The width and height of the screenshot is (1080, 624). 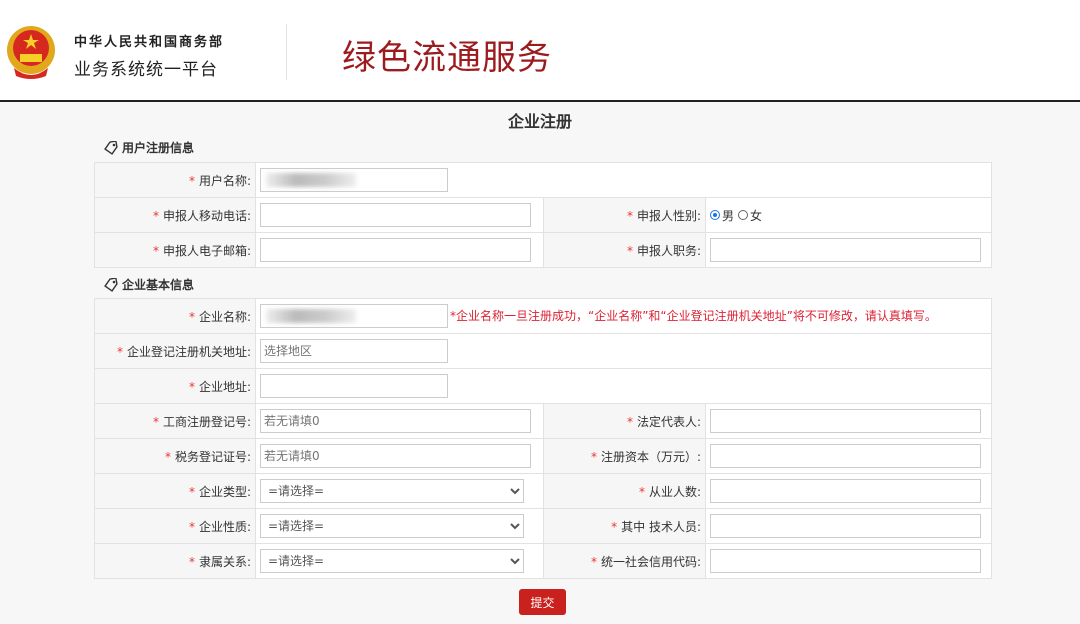 What do you see at coordinates (845, 526) in the screenshot?
I see `tech-staff-input` at bounding box center [845, 526].